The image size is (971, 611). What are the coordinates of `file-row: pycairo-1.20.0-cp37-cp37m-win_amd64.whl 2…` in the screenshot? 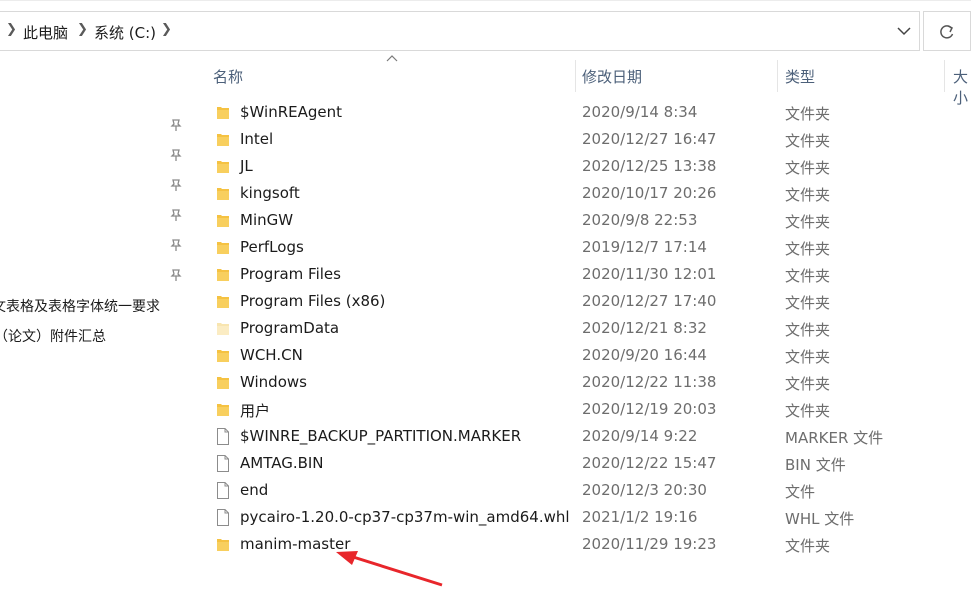 It's located at (580, 517).